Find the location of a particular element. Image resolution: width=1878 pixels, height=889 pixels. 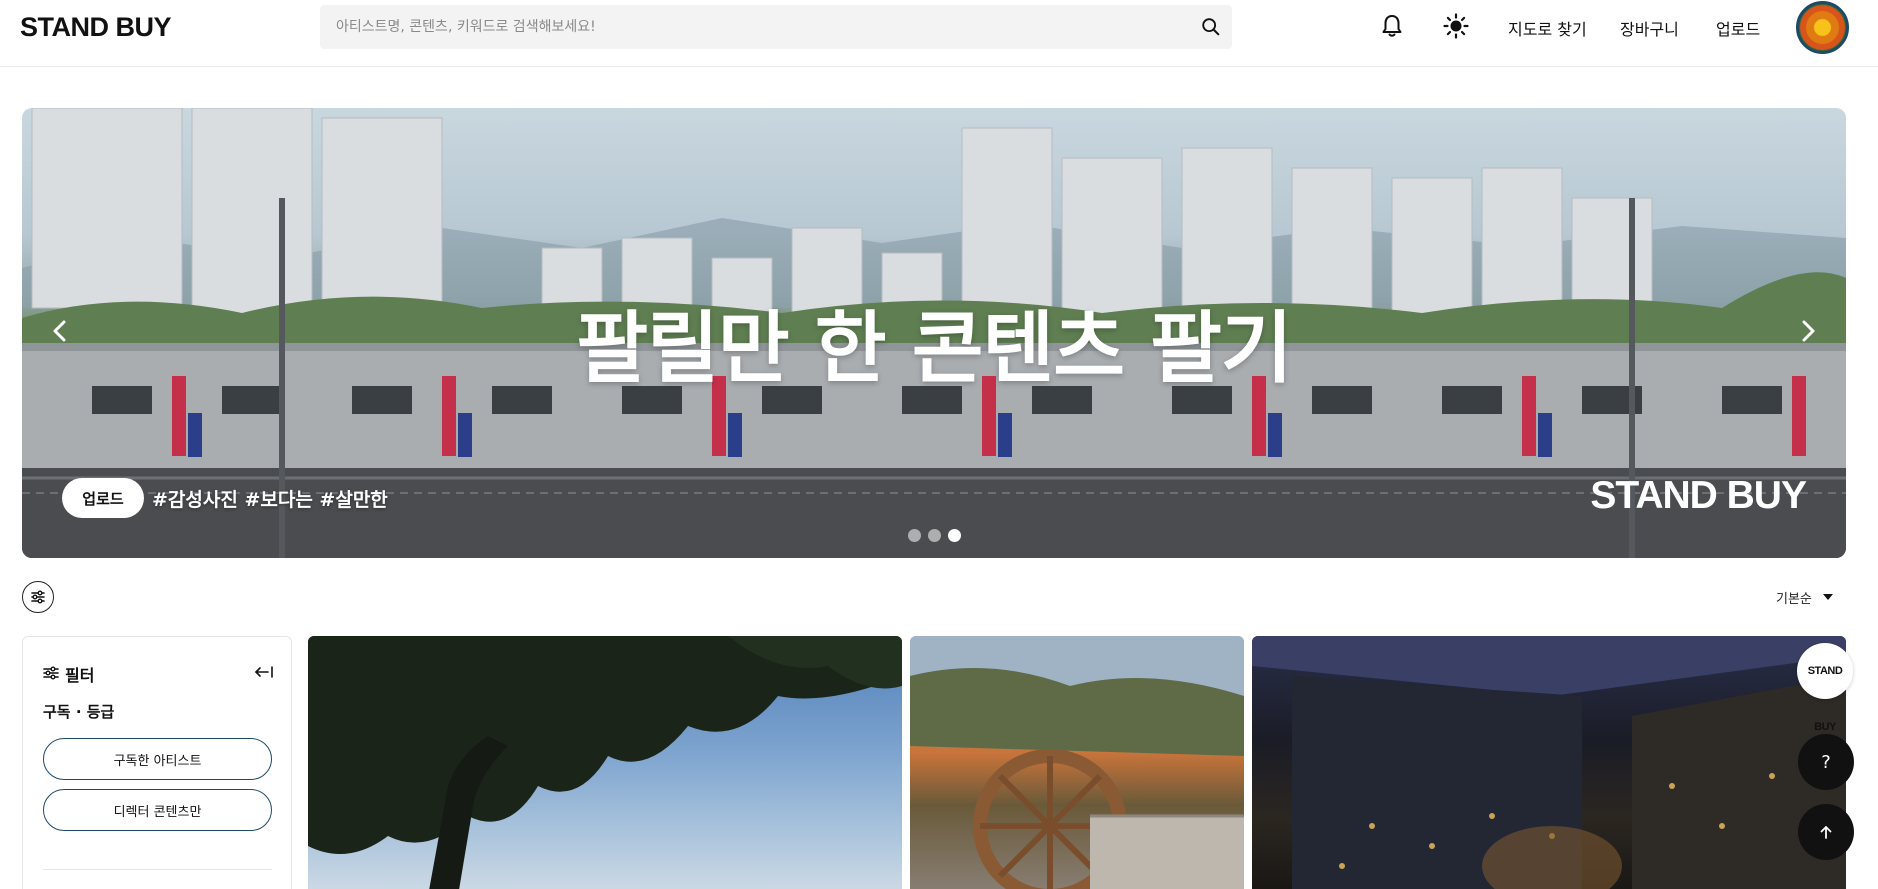

sliders-icon is located at coordinates (38, 597).